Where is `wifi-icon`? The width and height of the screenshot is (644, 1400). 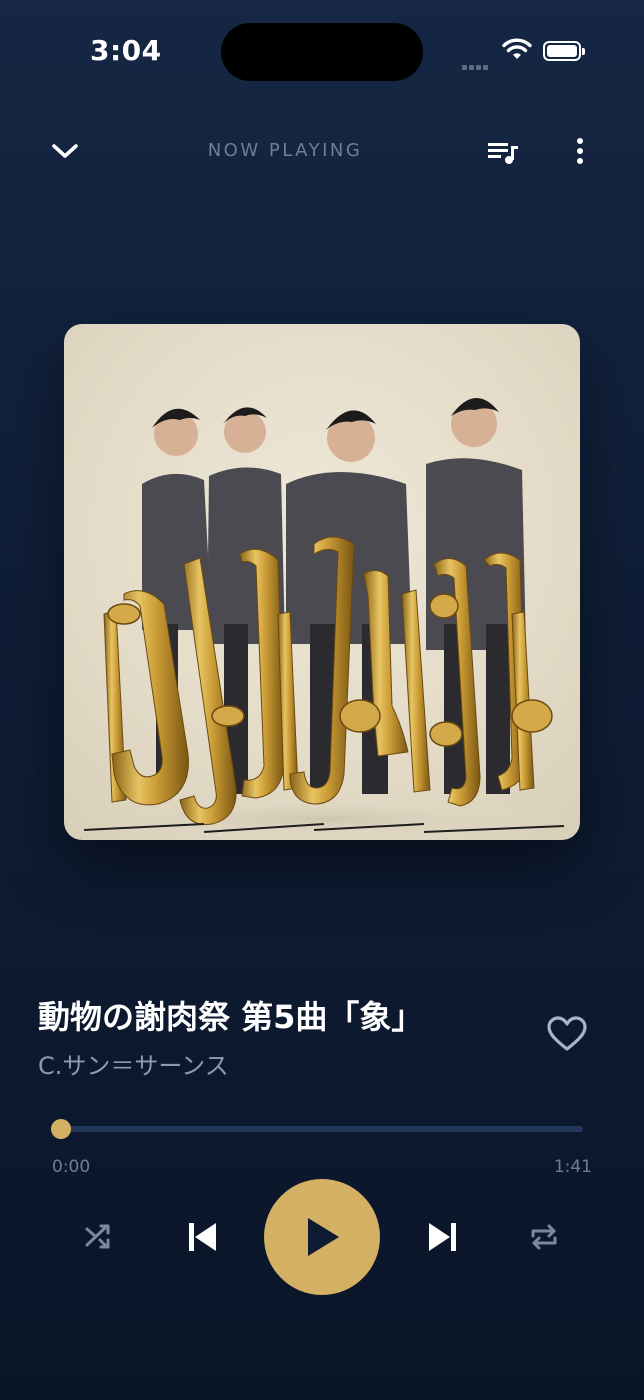
wifi-icon is located at coordinates (517, 52).